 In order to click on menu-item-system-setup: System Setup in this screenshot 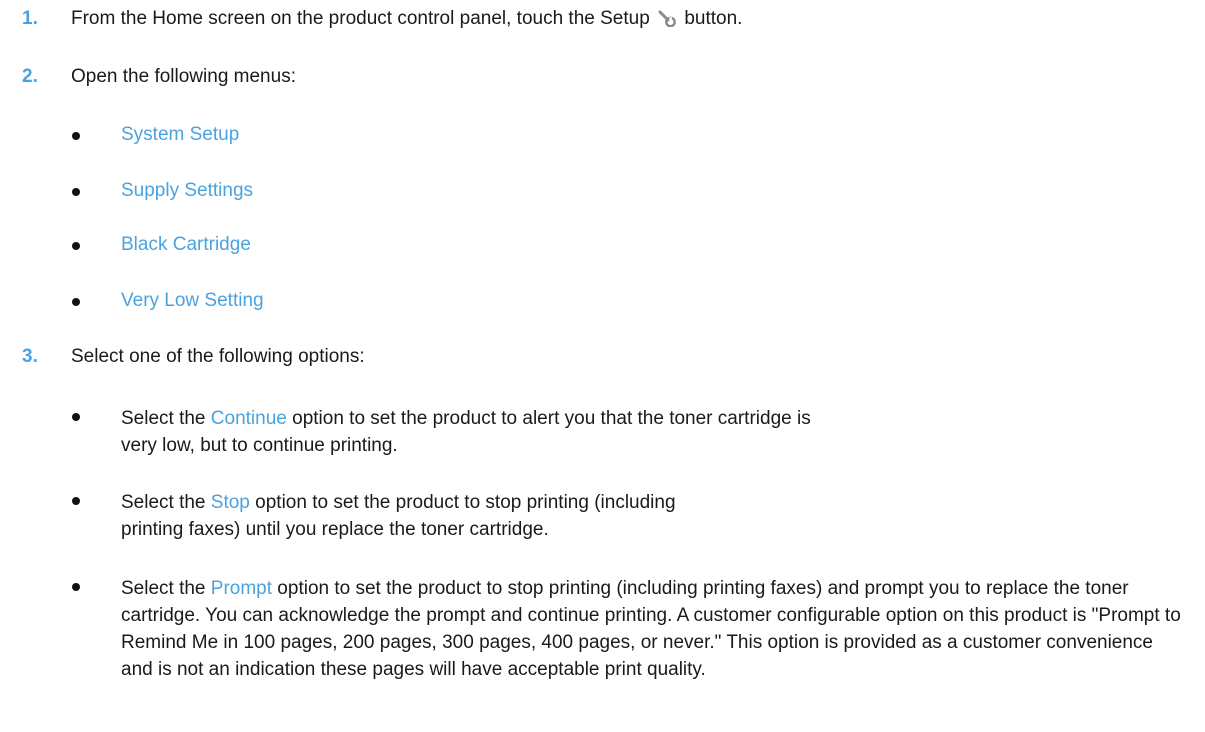, I will do `click(602, 138)`.